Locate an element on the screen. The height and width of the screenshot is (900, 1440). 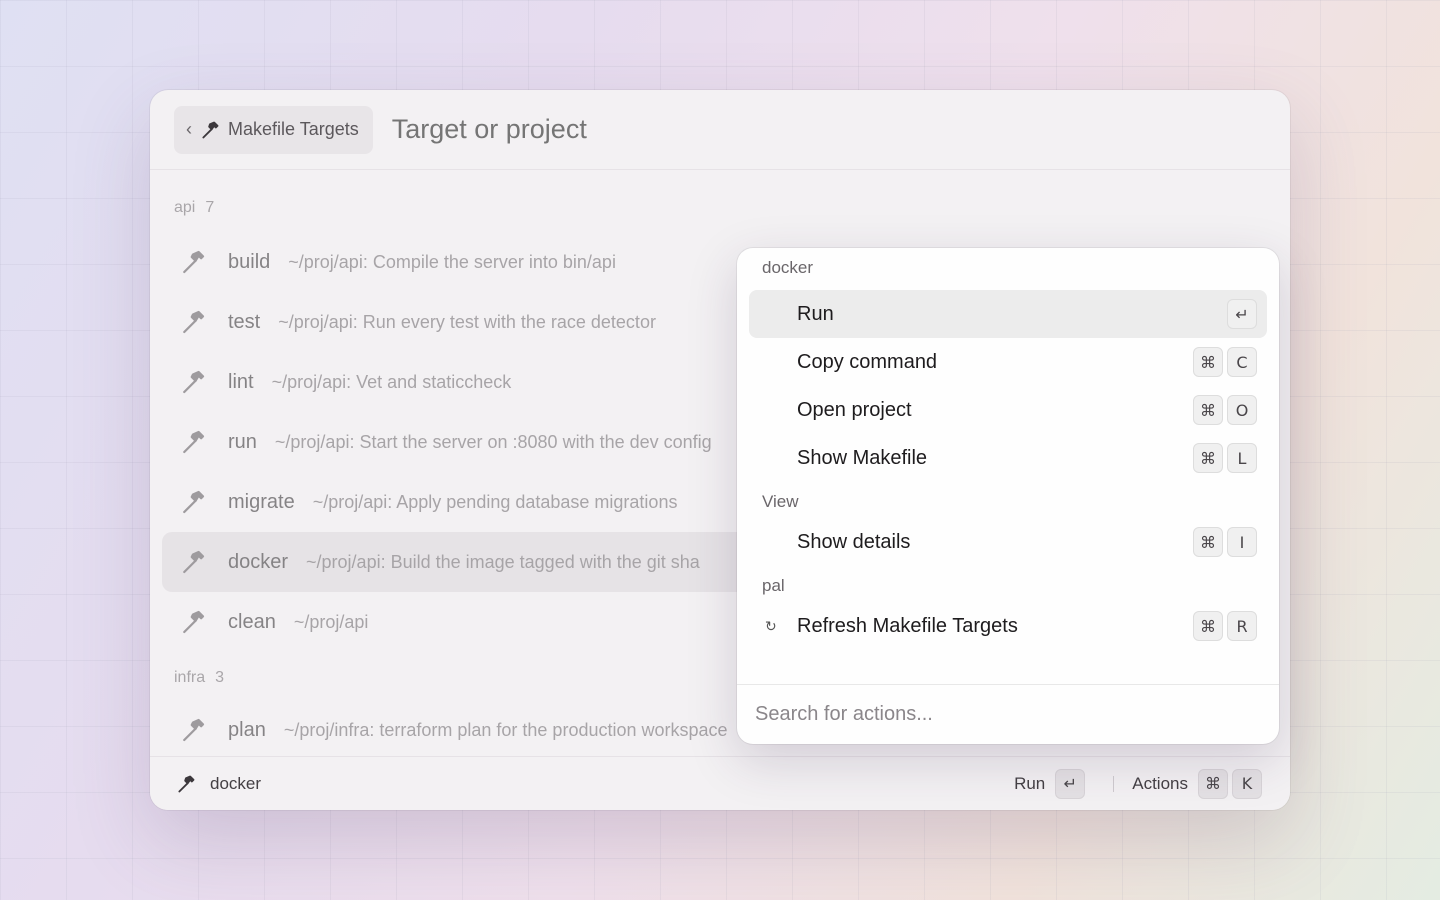
section-count: 7 is located at coordinates (210, 207).